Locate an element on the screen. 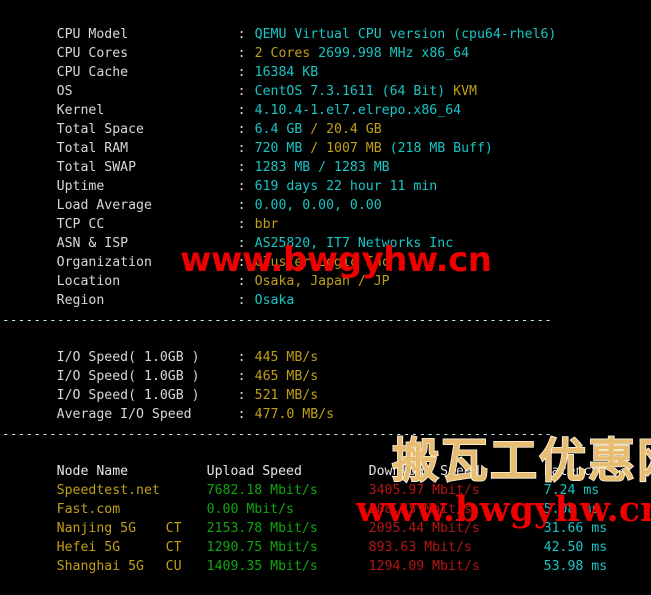 This screenshot has height=595, width=651. info-value: AS25820, IT7 Networks Inc is located at coordinates (354, 243).